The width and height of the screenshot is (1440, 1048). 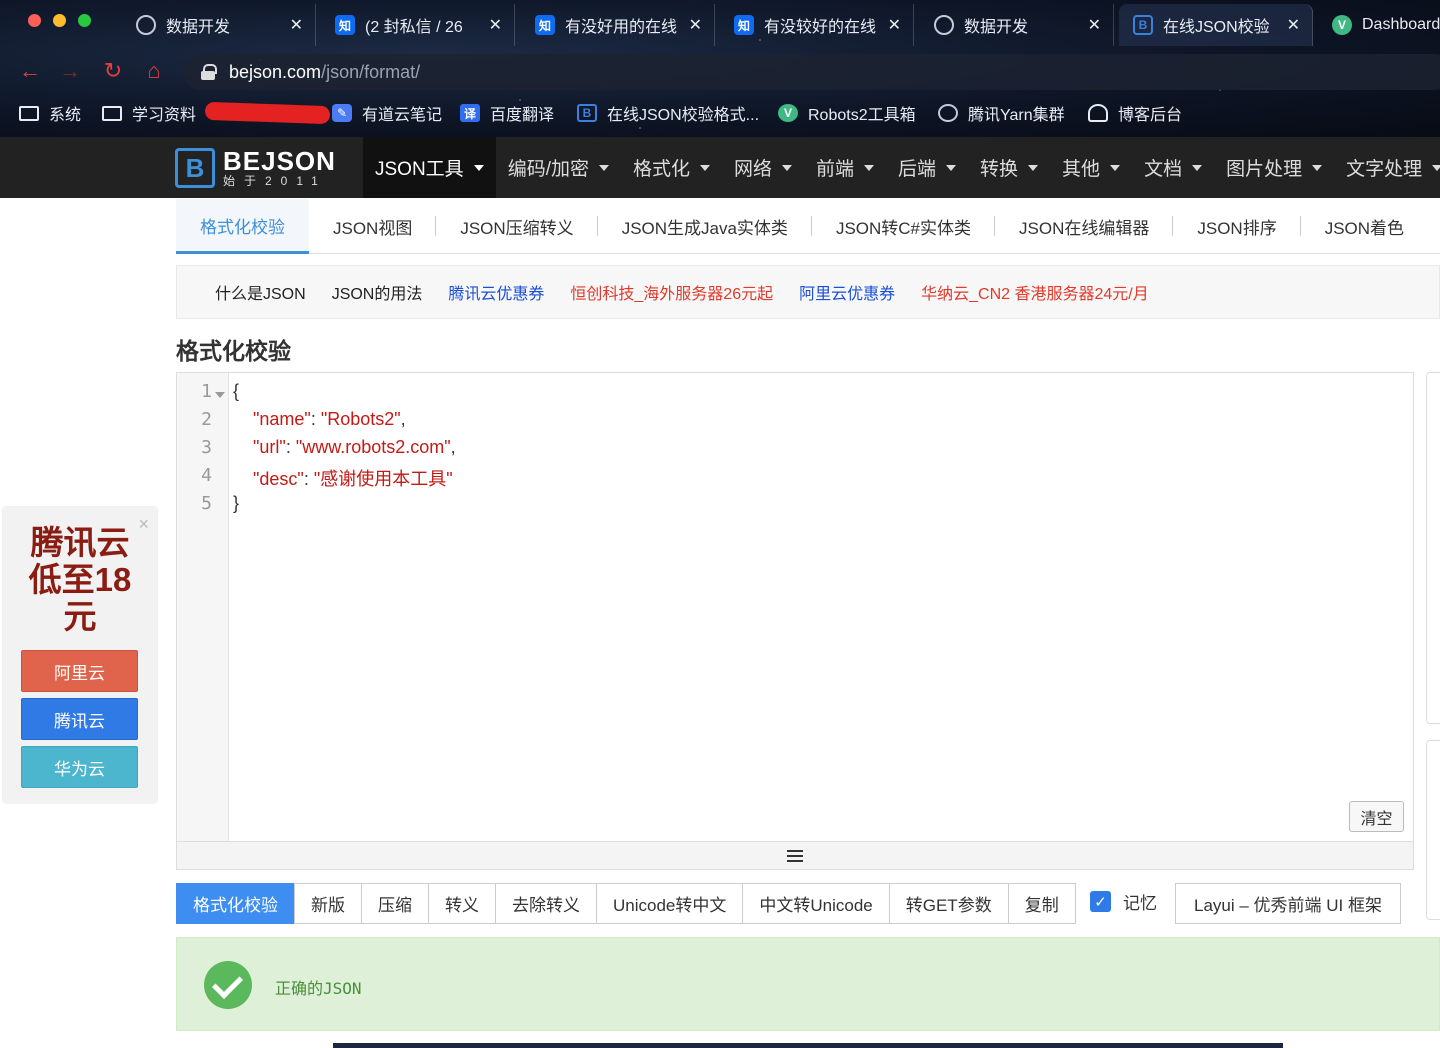 What do you see at coordinates (847, 292) in the screenshot?
I see `link-item: 阿里云优惠券` at bounding box center [847, 292].